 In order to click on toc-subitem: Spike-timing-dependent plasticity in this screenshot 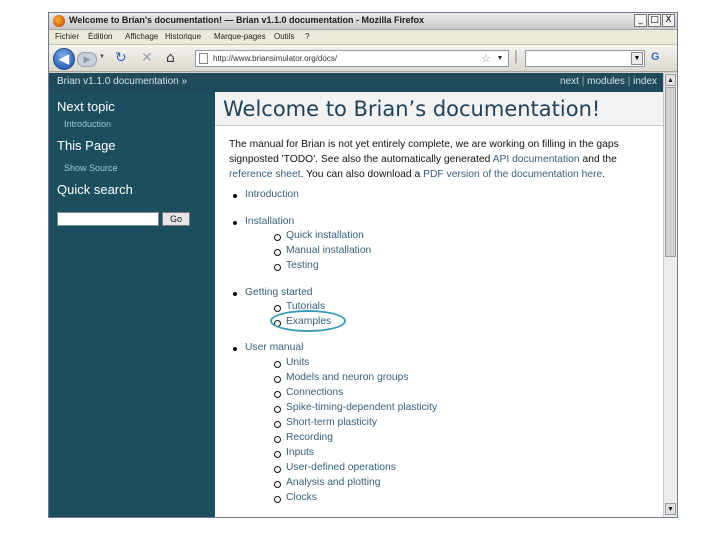, I will do `click(355, 407)`.